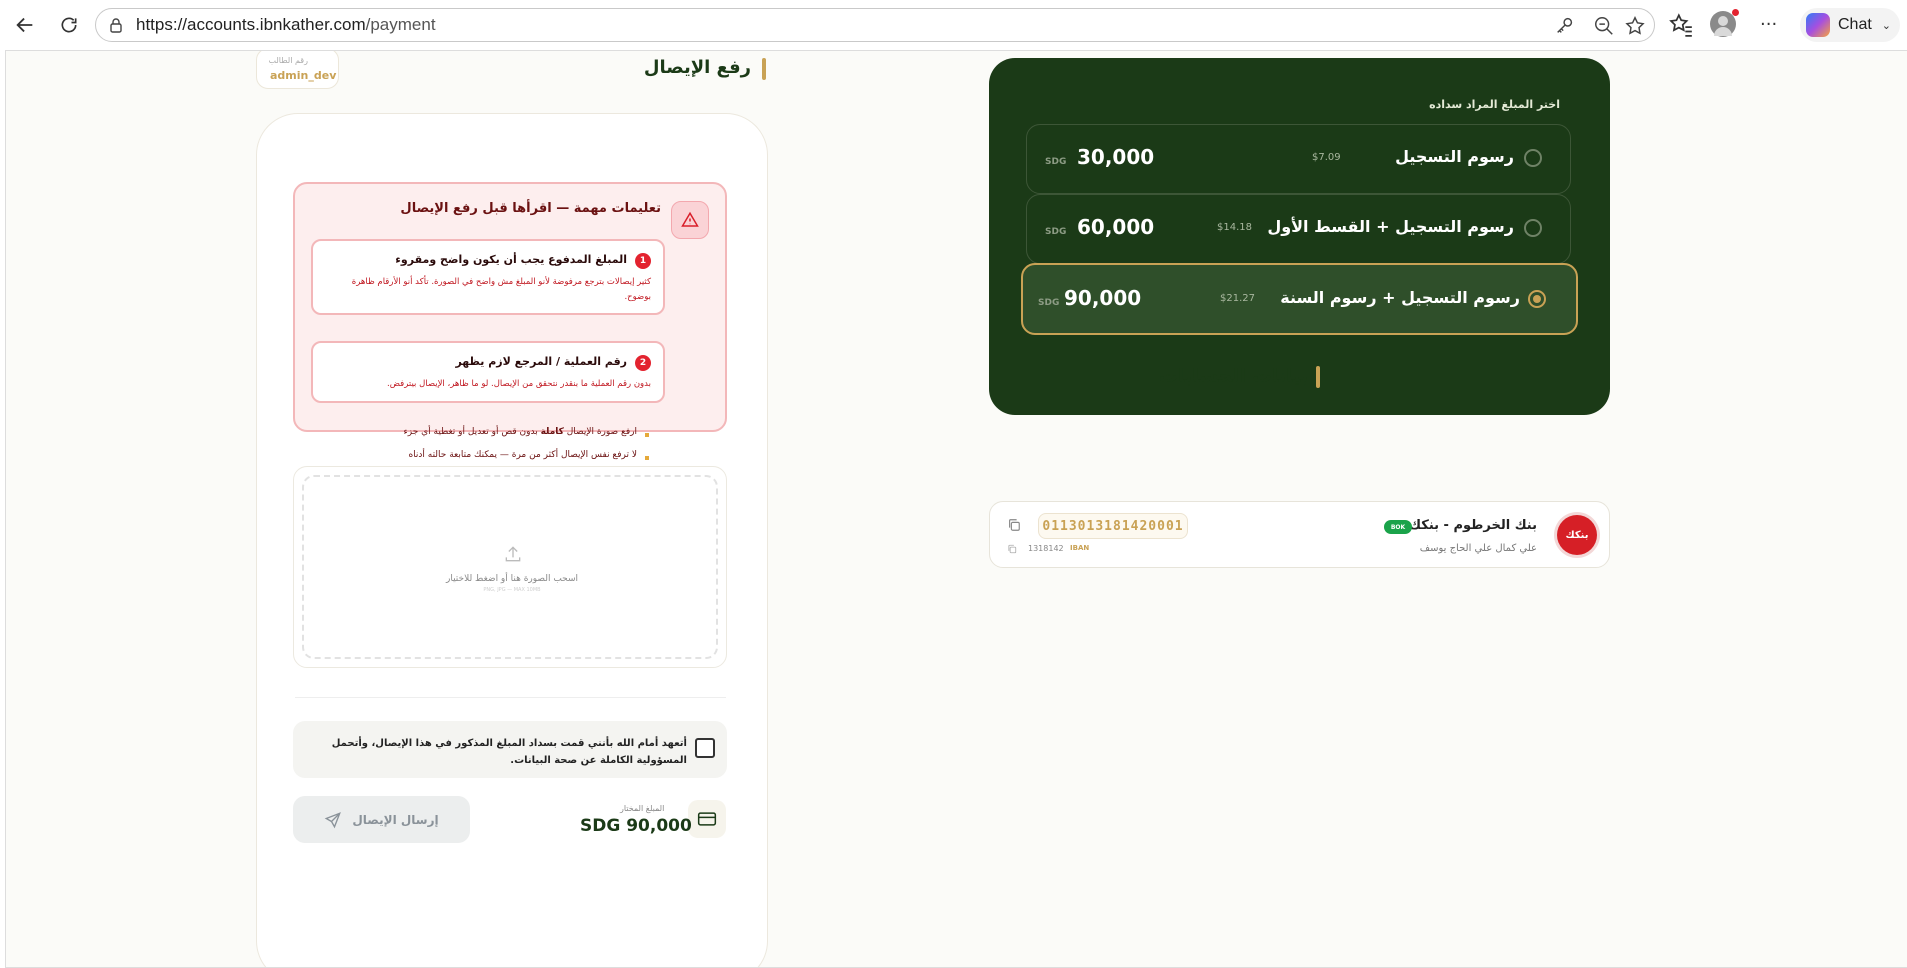 This screenshot has height=968, width=1907. What do you see at coordinates (600, 432) in the screenshot?
I see `bullet-text: ارفع صورة الإيصال` at bounding box center [600, 432].